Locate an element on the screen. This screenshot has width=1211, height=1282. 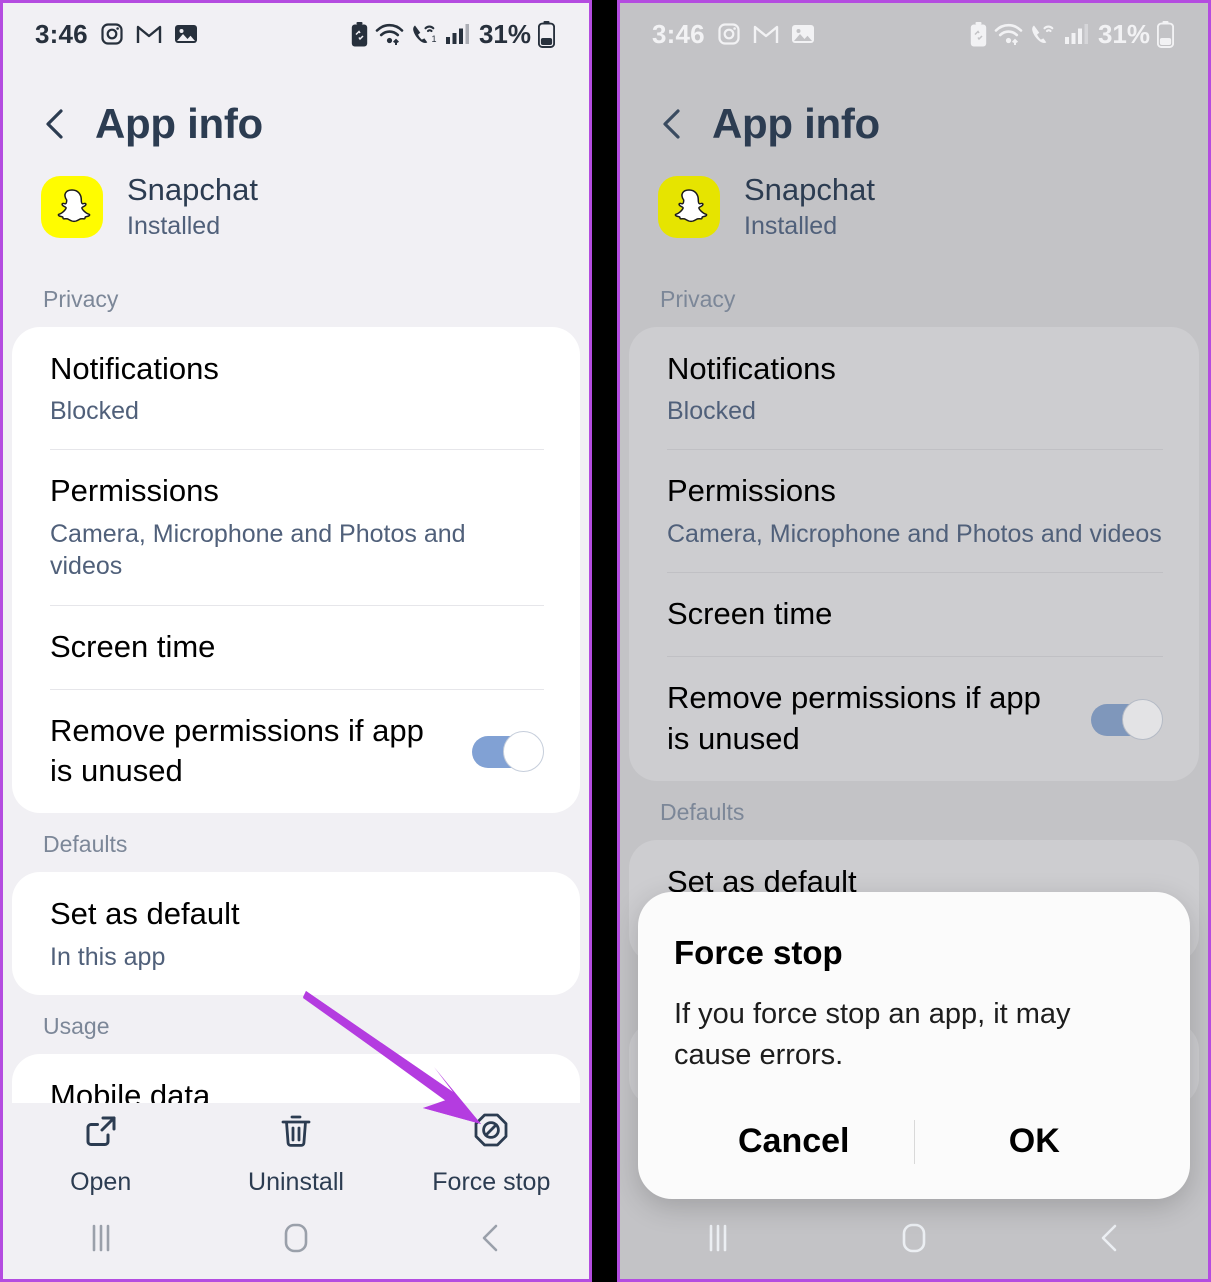
section-label-defaults: Defaults is located at coordinates (85, 844).